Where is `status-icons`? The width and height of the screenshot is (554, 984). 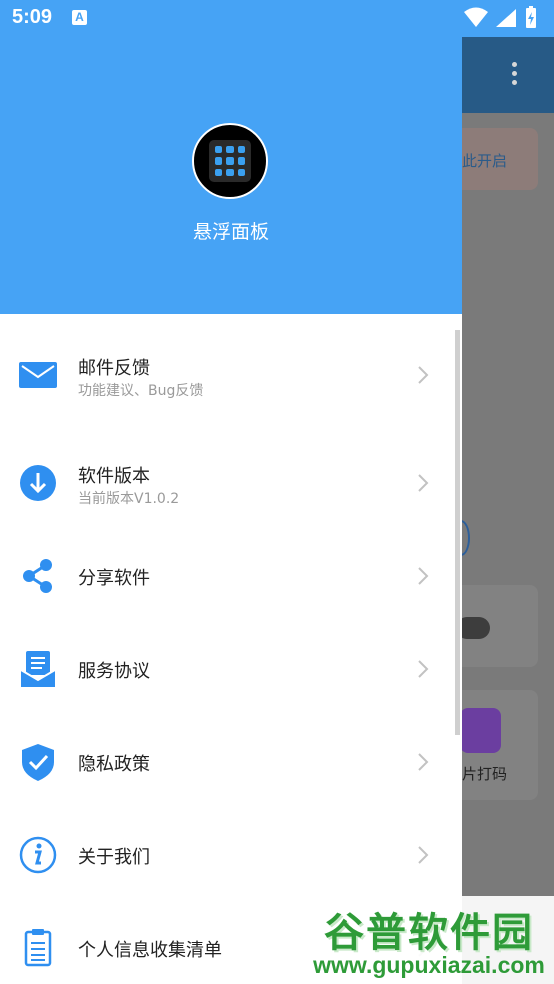
status-icons is located at coordinates (504, 20).